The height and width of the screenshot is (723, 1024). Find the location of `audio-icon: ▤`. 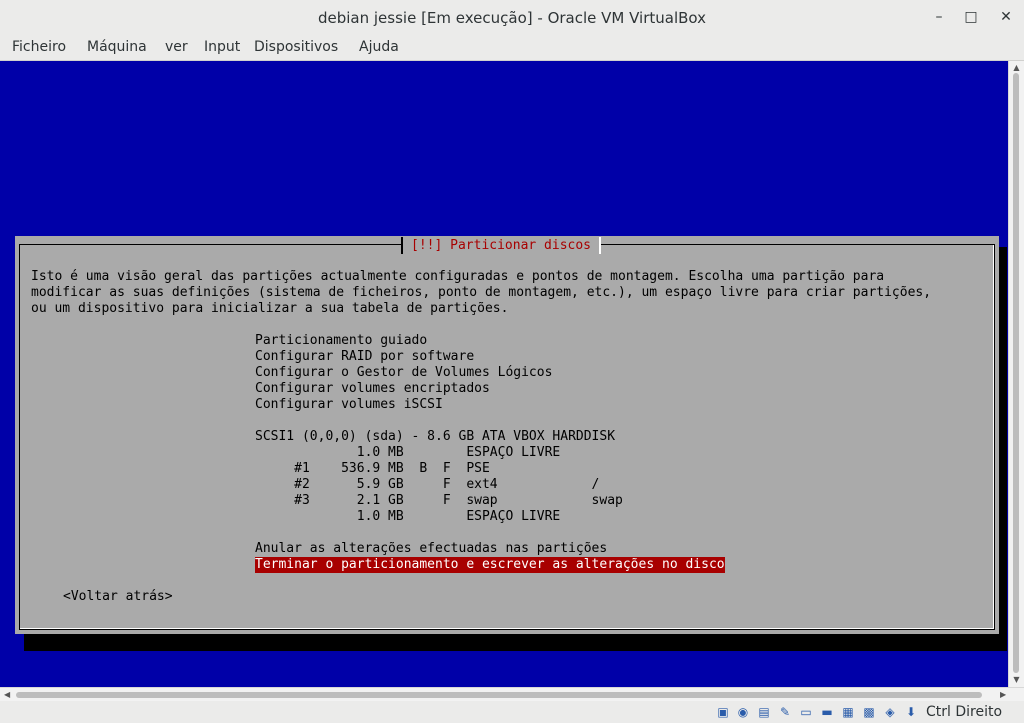

audio-icon: ▤ is located at coordinates (764, 712).